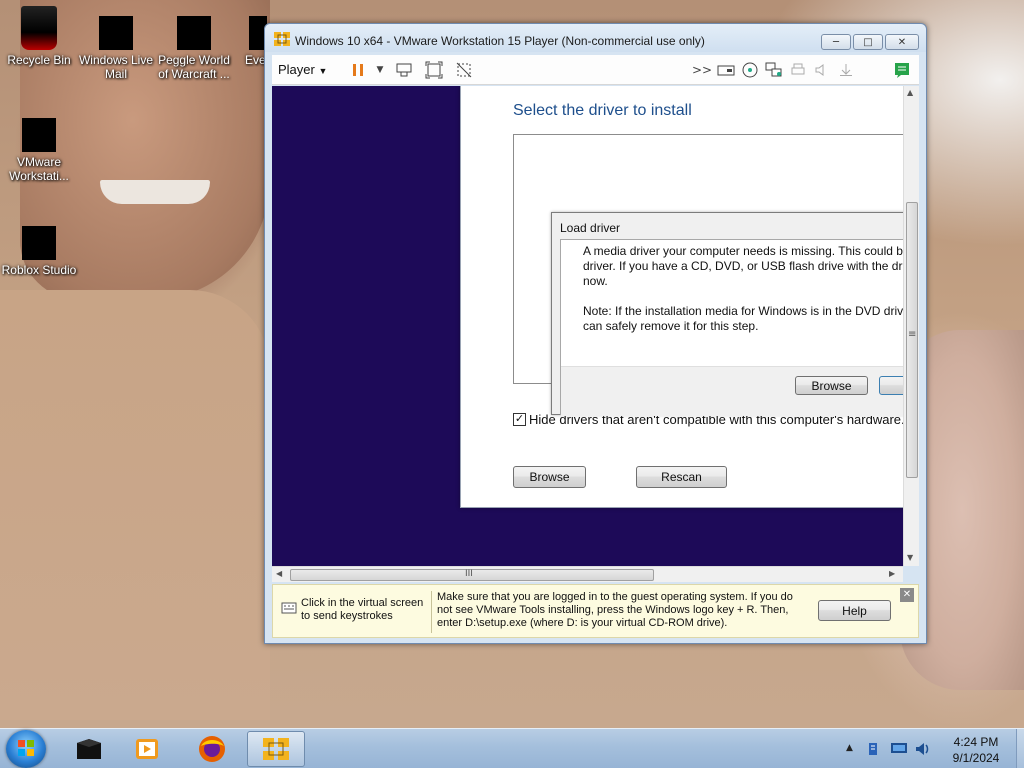 The height and width of the screenshot is (768, 1024). Describe the element at coordinates (849, 748) in the screenshot. I see `show-hidden-icons-icon: ▲` at that location.